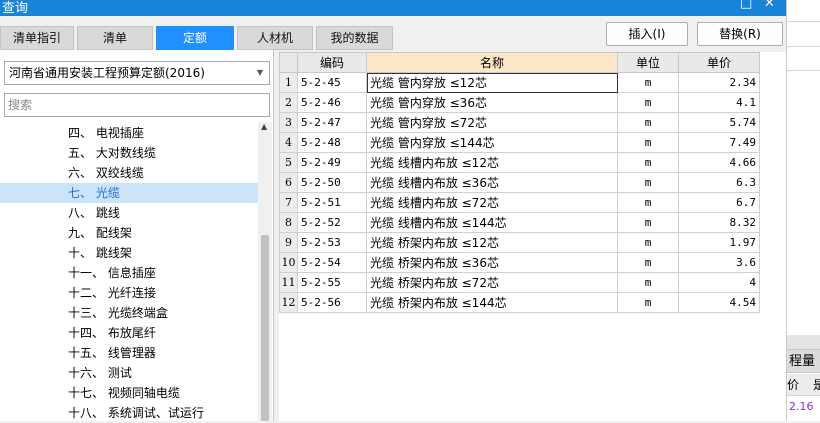 This screenshot has width=820, height=423. What do you see at coordinates (288, 122) in the screenshot?
I see `row-number: 3` at bounding box center [288, 122].